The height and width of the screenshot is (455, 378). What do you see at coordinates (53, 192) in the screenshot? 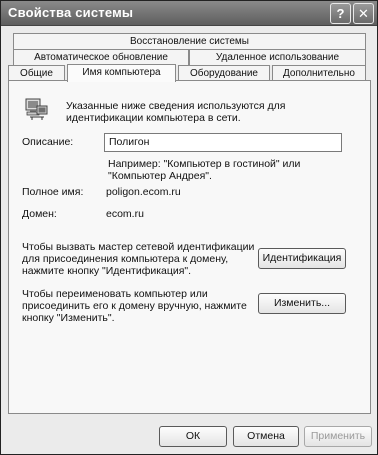
I see `fullname-label: Полное имя:` at bounding box center [53, 192].